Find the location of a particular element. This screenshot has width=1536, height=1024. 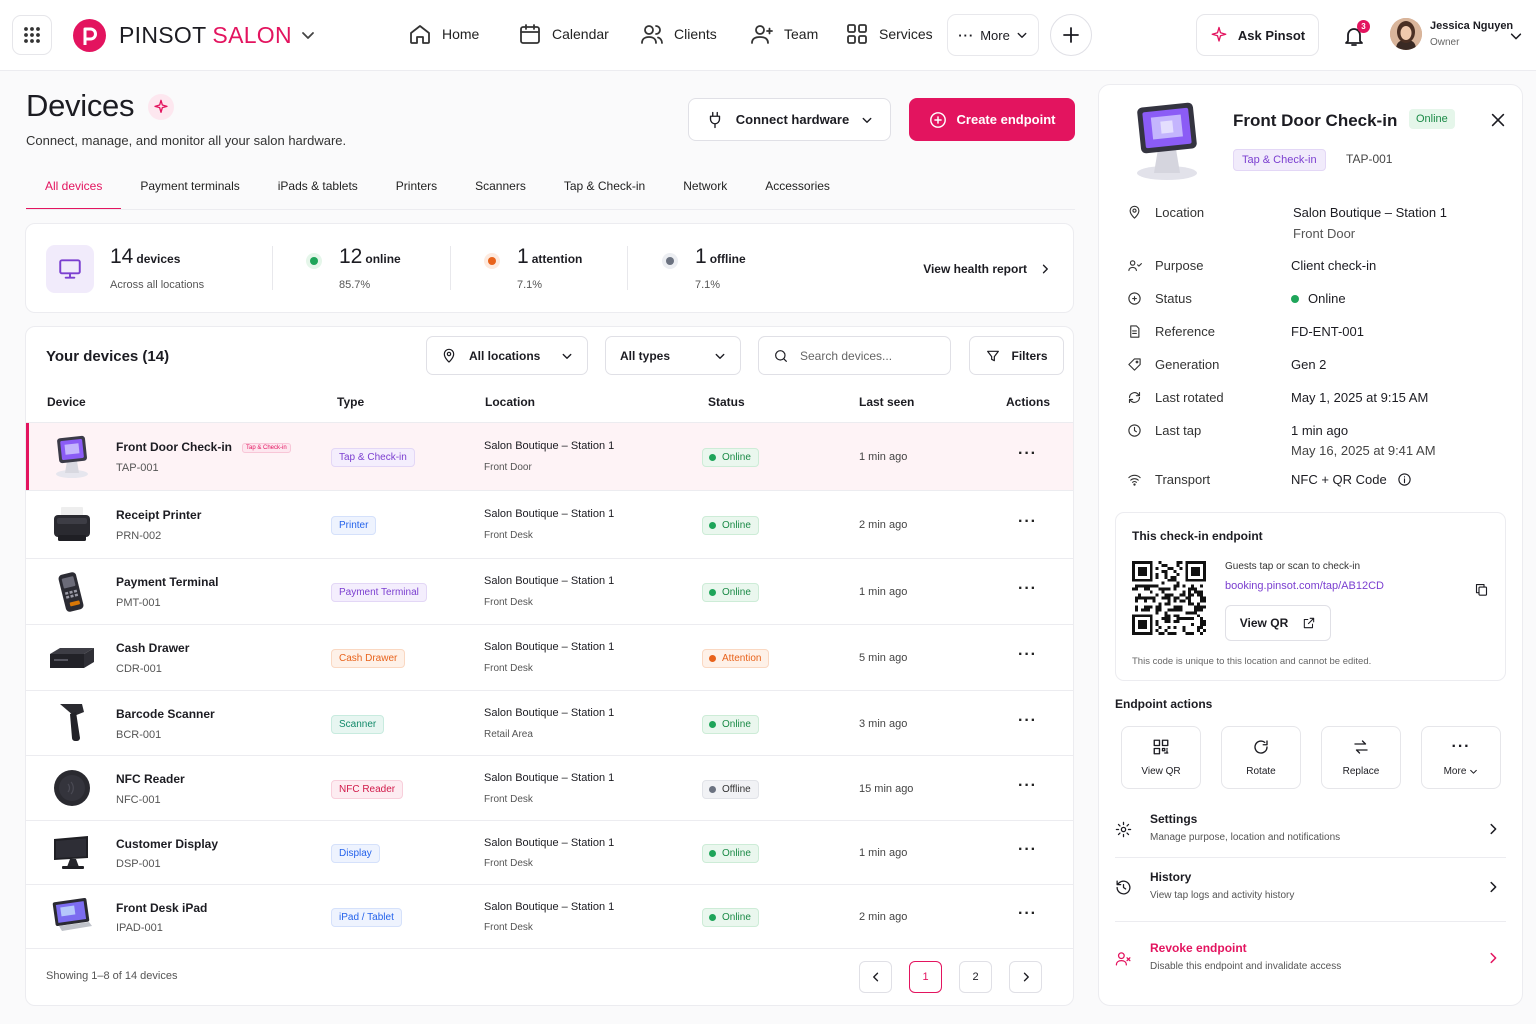

nav-team-label: Team is located at coordinates (801, 34).